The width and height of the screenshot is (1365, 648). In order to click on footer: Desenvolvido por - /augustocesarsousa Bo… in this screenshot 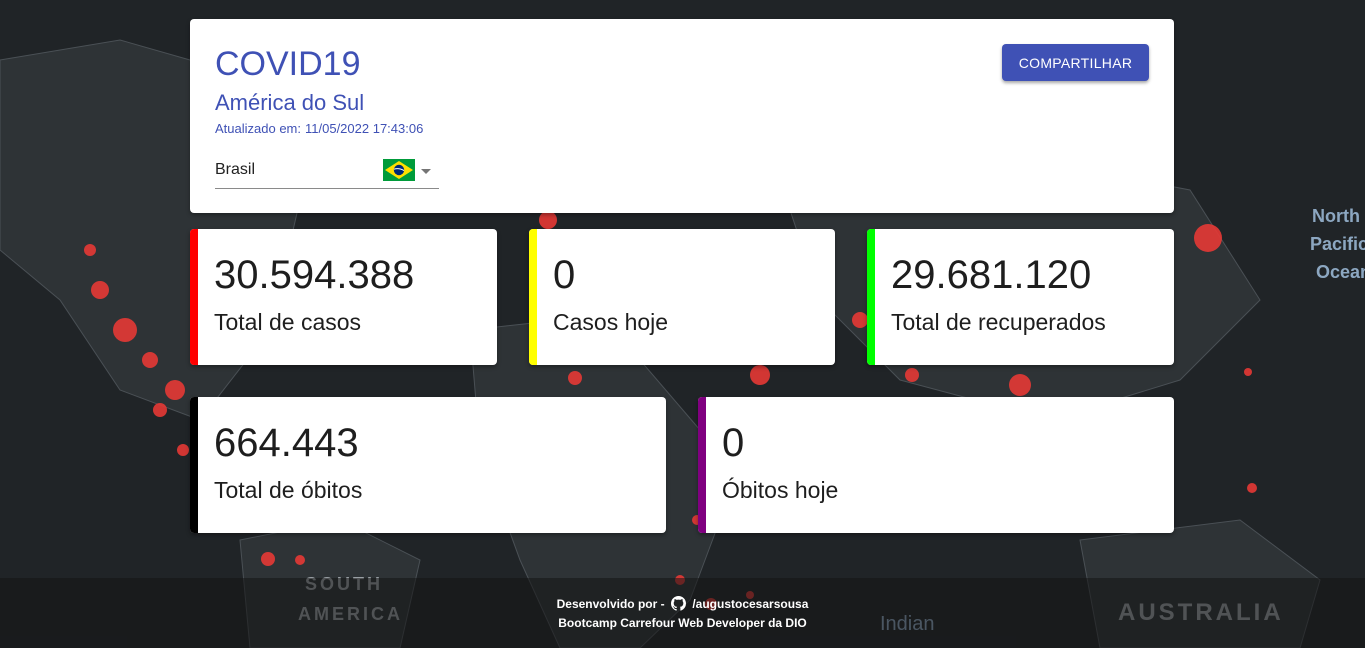, I will do `click(682, 613)`.